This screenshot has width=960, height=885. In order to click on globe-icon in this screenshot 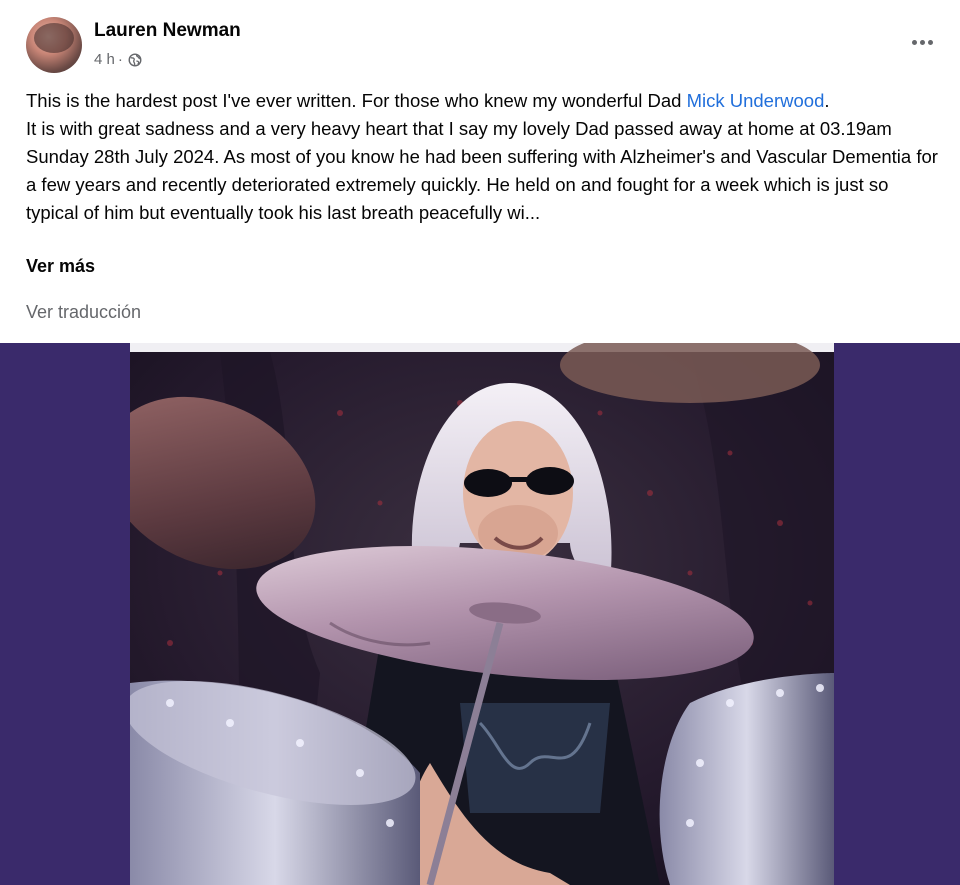, I will do `click(135, 60)`.